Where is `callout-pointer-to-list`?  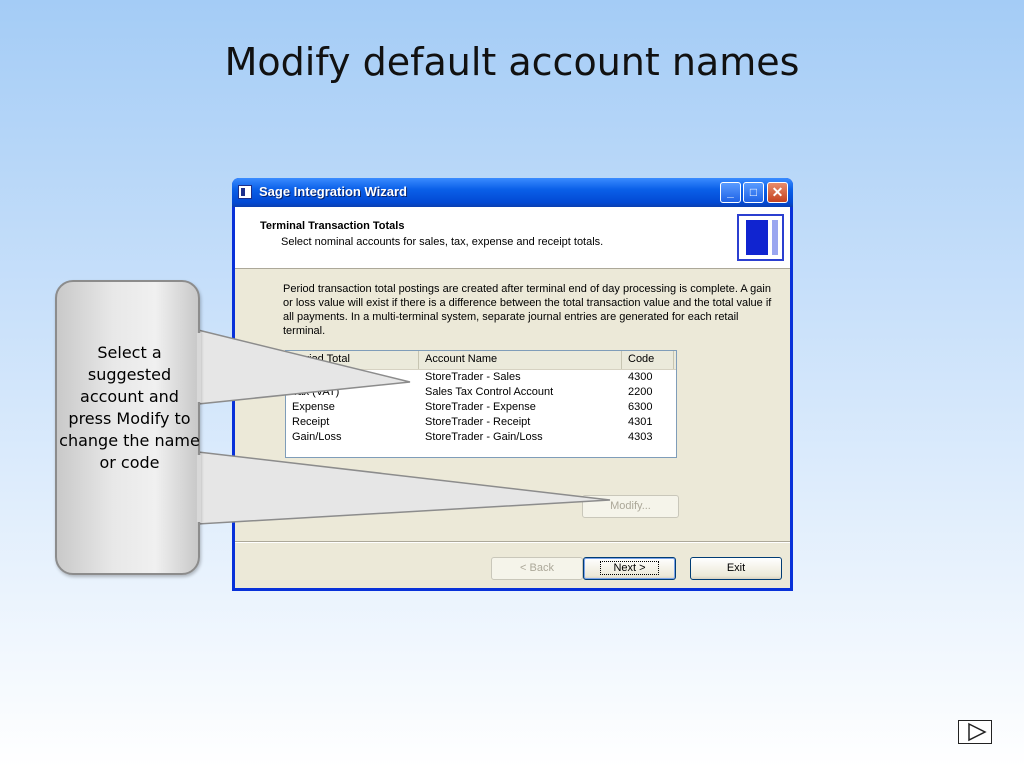
callout-pointer-to-list is located at coordinates (304, 367).